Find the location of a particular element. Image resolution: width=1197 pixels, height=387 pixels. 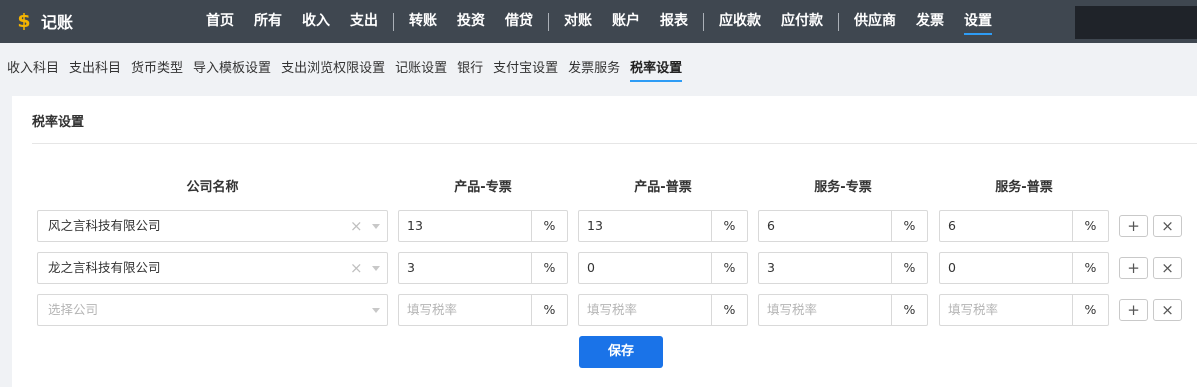

header-product-normal: 产品-普票 is located at coordinates (663, 187).